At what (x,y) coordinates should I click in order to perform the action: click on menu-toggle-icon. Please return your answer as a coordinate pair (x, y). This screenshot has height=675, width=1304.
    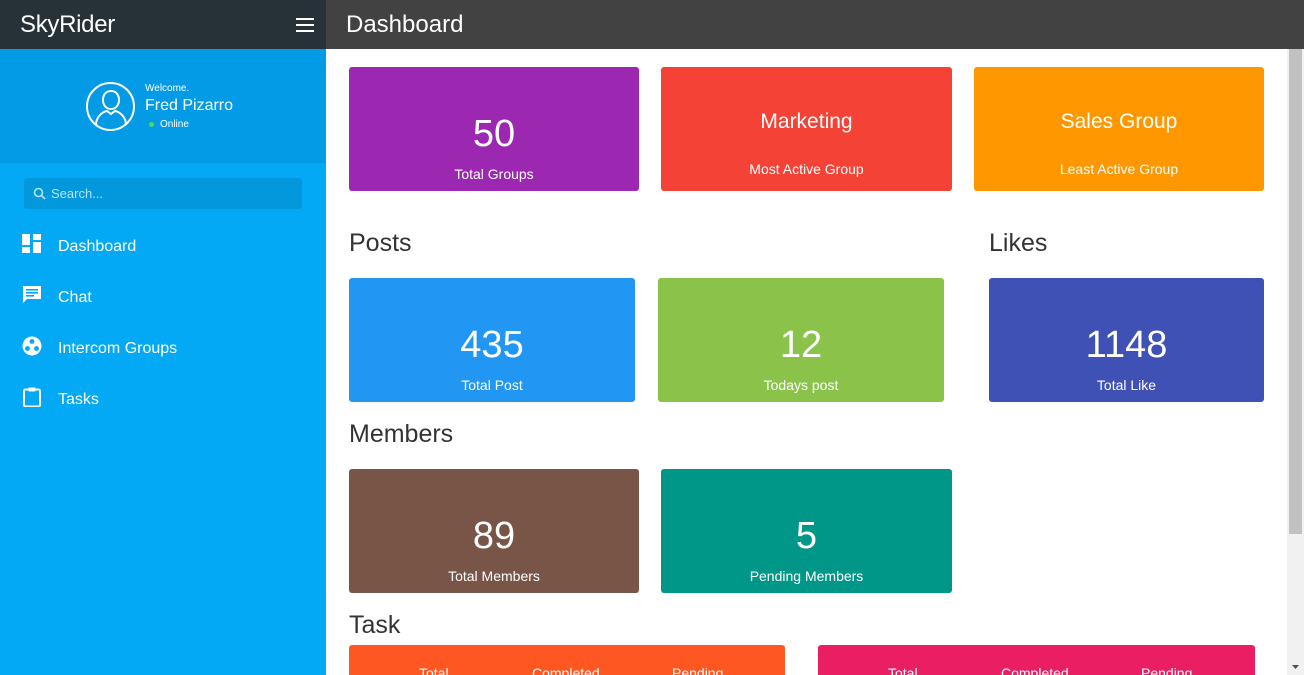
    Looking at the image, I should click on (305, 24).